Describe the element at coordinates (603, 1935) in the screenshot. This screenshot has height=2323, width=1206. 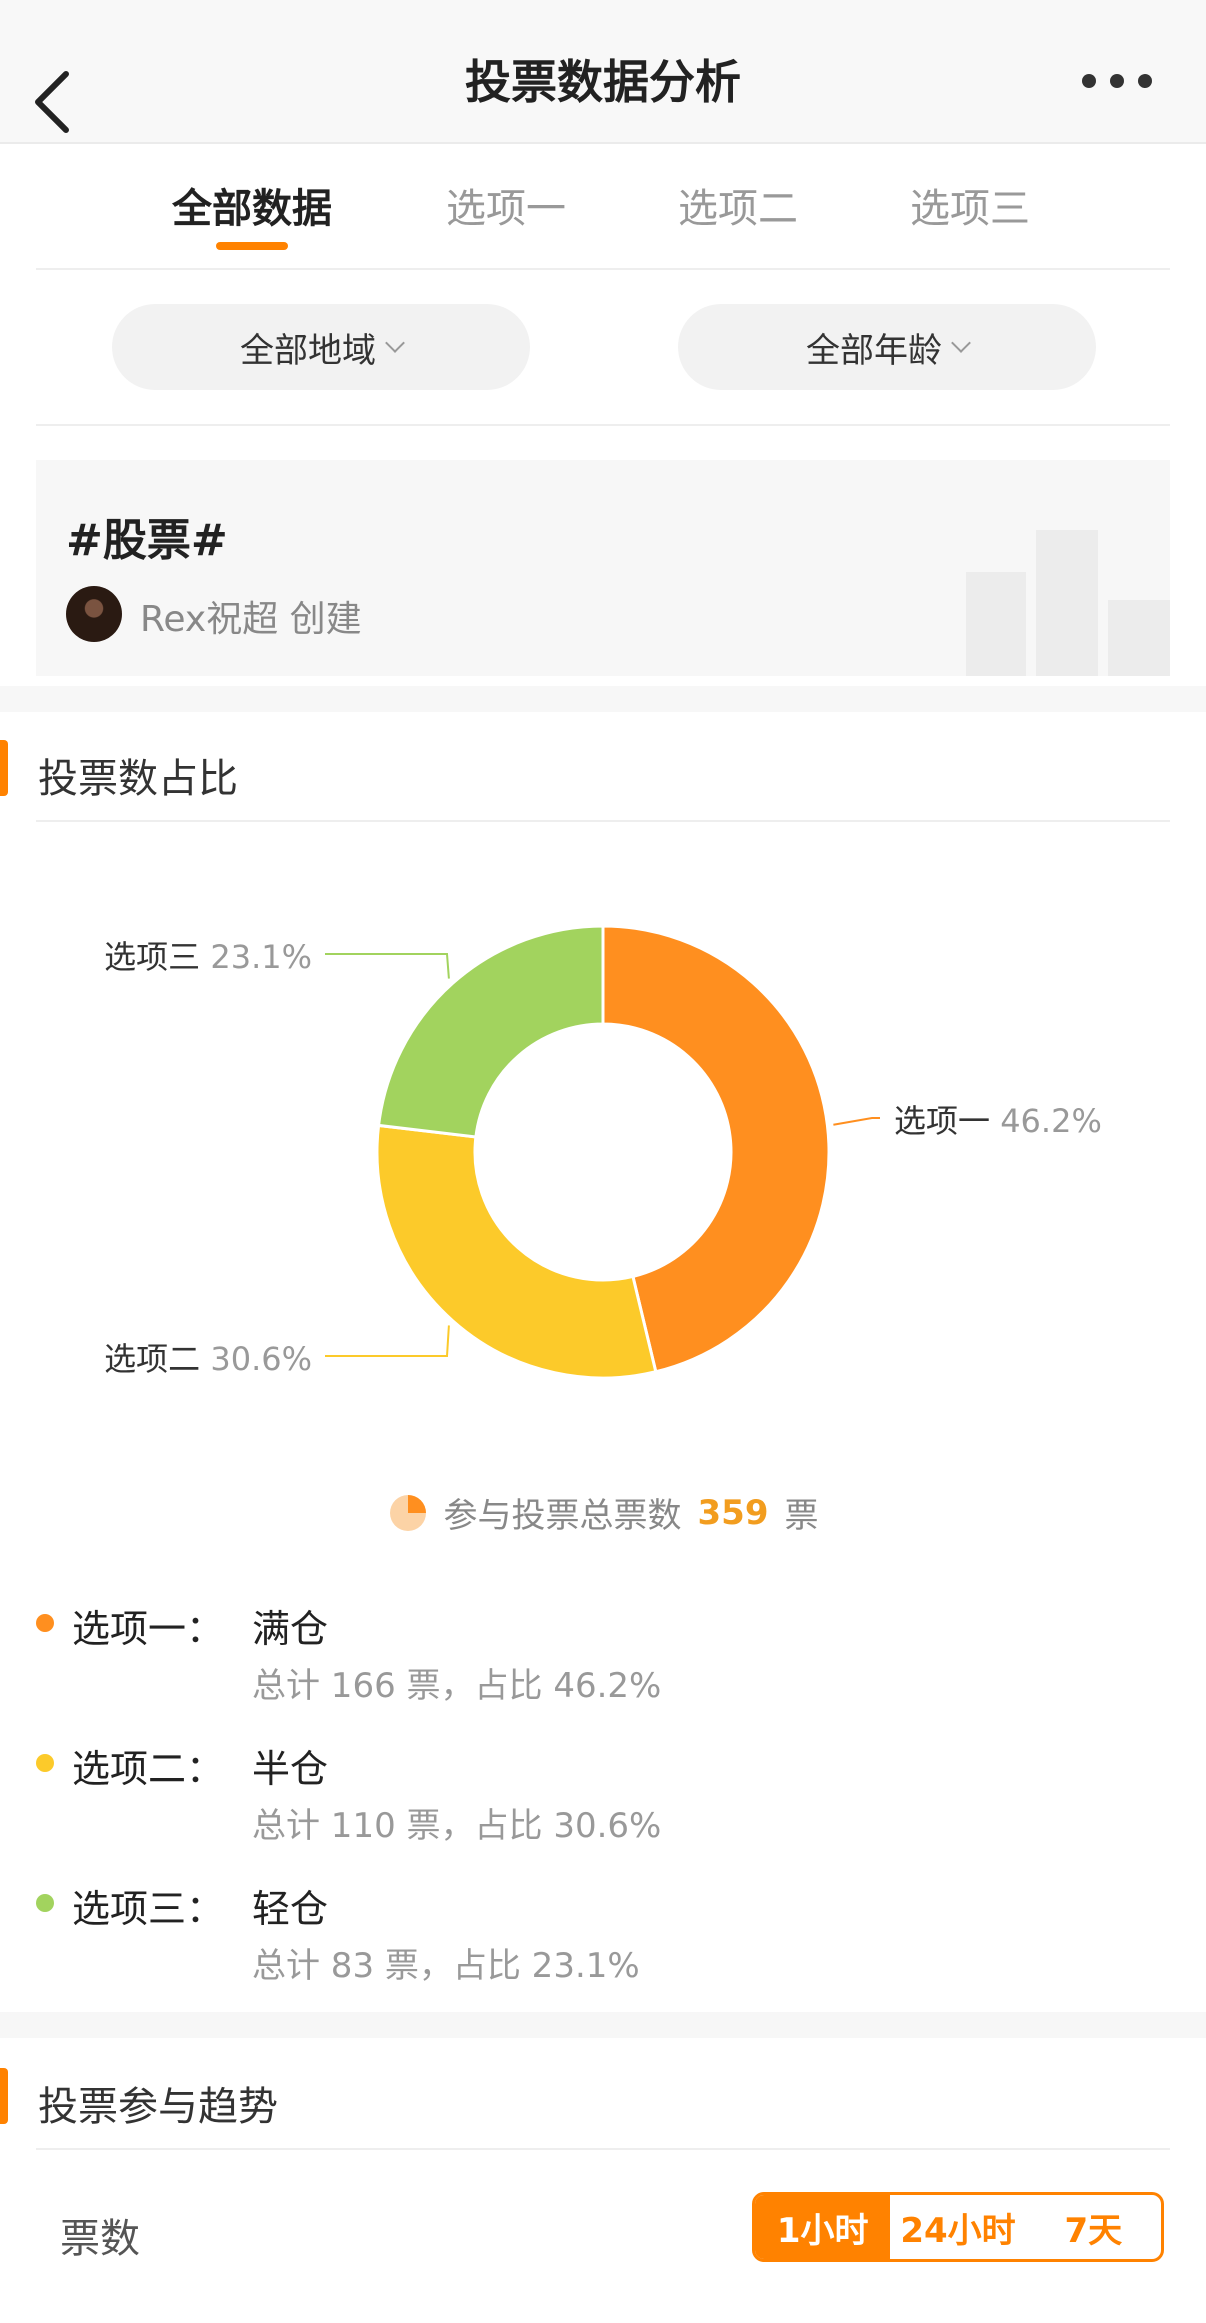
I see `option-item: 选项三： 轻仓 总计 83 票，占比 23.1%` at that location.